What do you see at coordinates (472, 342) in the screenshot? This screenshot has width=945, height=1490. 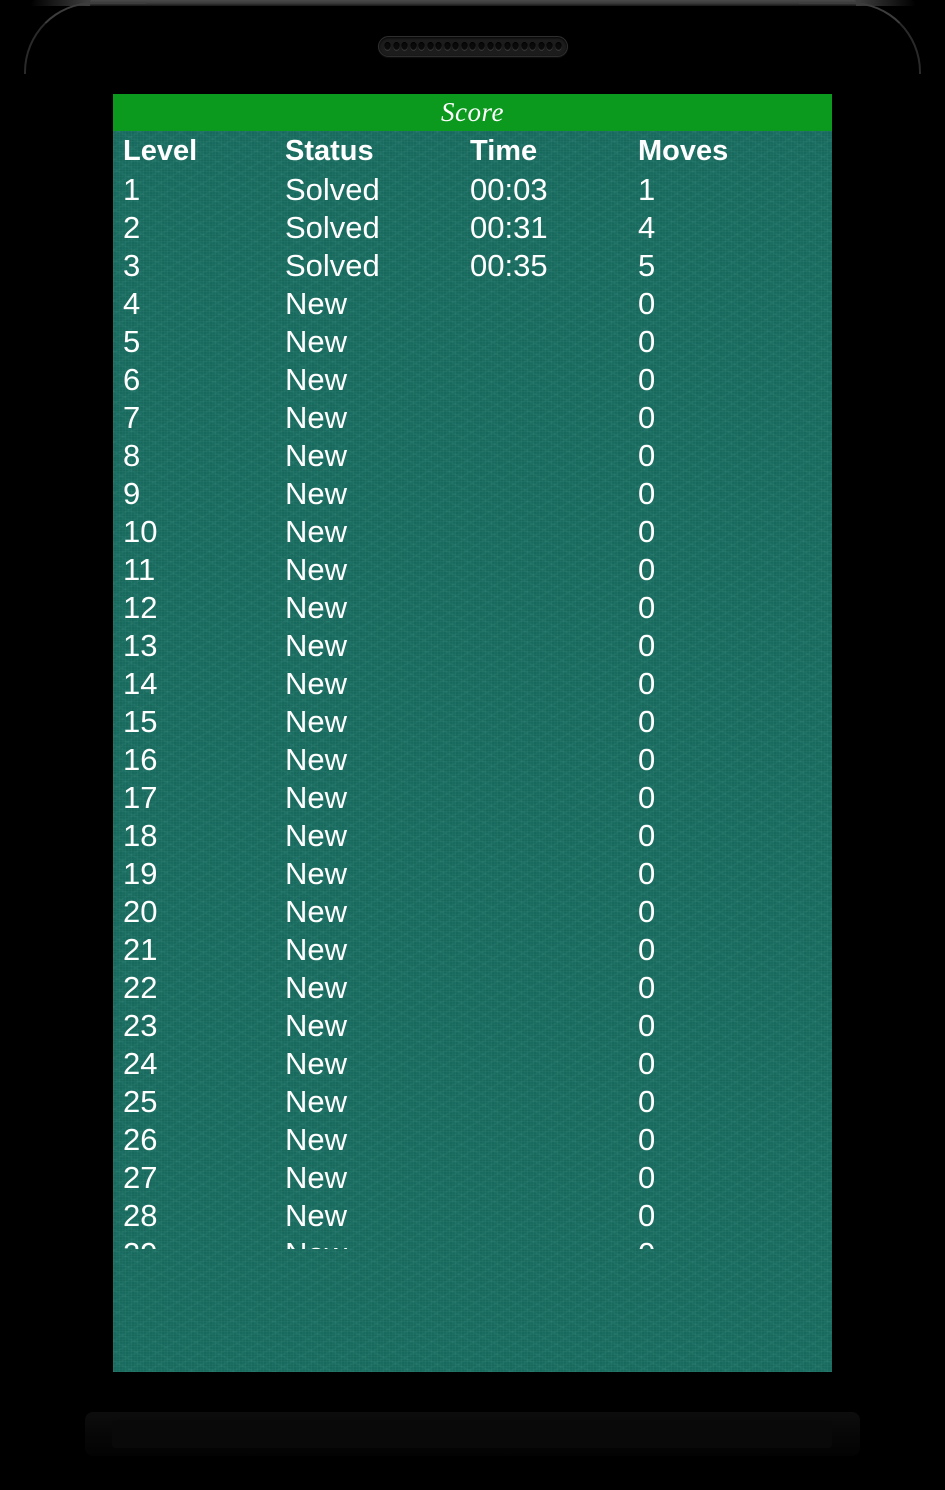 I see `table-row: 5 New 0` at bounding box center [472, 342].